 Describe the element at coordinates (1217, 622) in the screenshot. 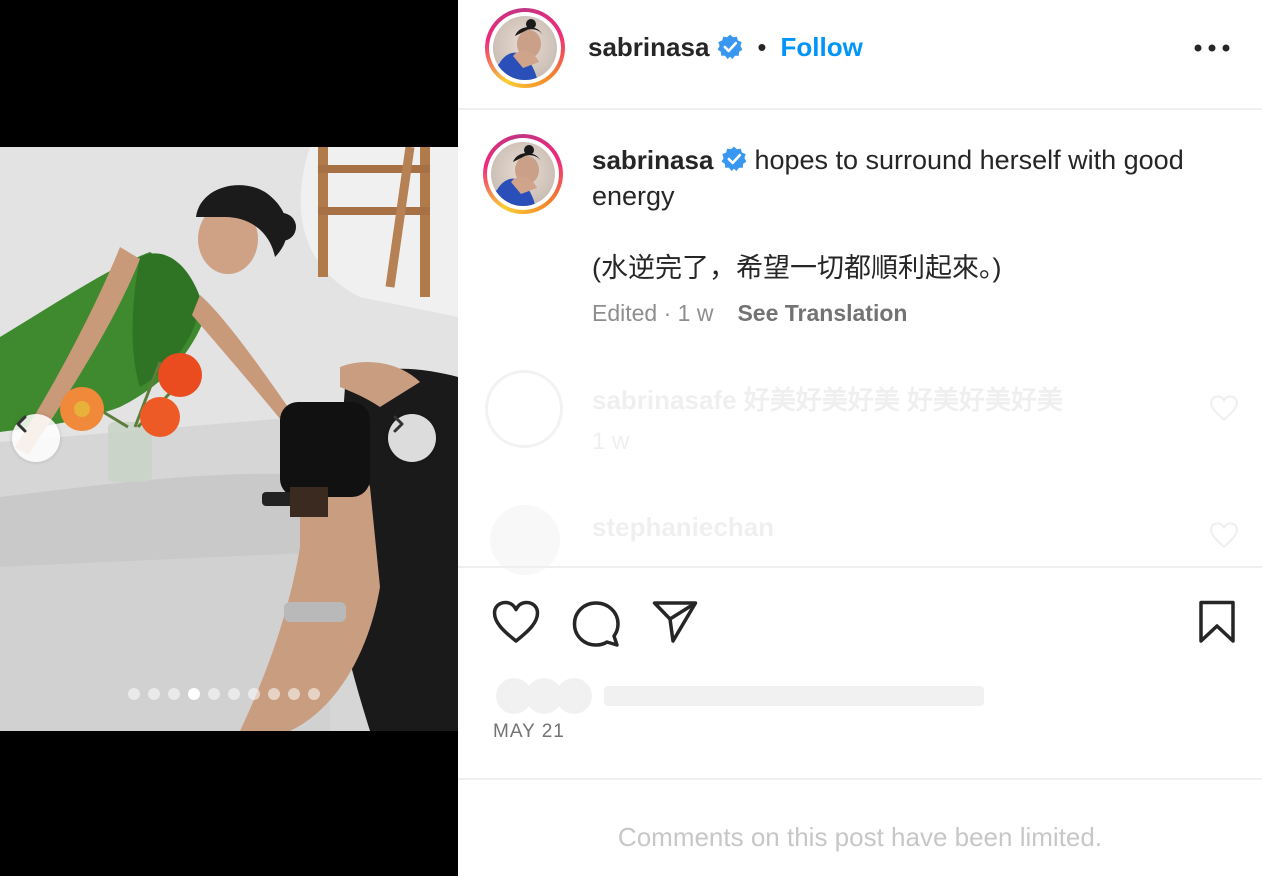

I see `bookmark-icon` at that location.